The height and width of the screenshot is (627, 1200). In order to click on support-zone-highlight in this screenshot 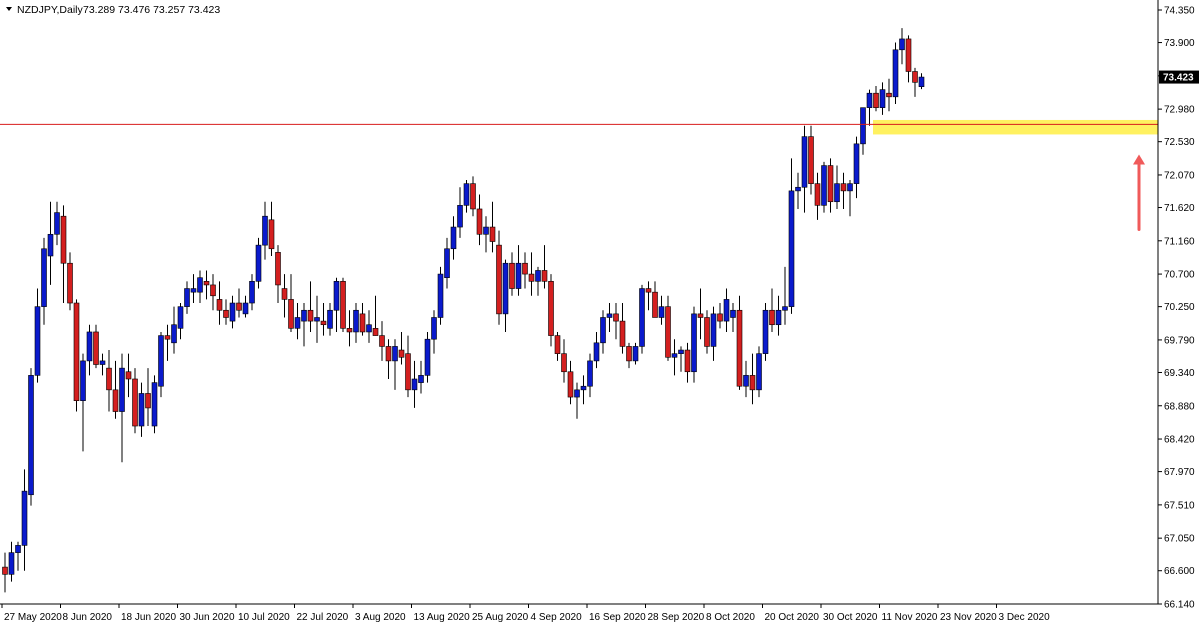, I will do `click(1015, 127)`.